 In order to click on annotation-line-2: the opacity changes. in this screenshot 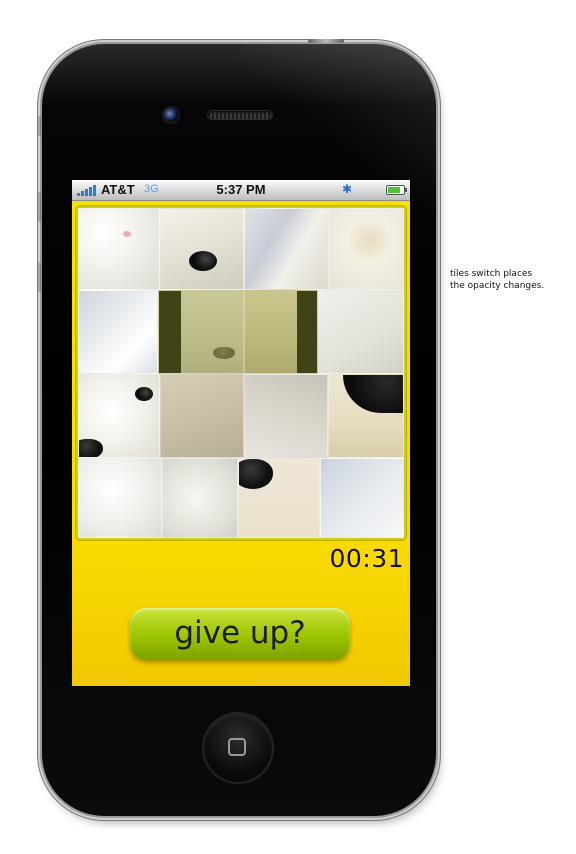, I will do `click(497, 286)`.